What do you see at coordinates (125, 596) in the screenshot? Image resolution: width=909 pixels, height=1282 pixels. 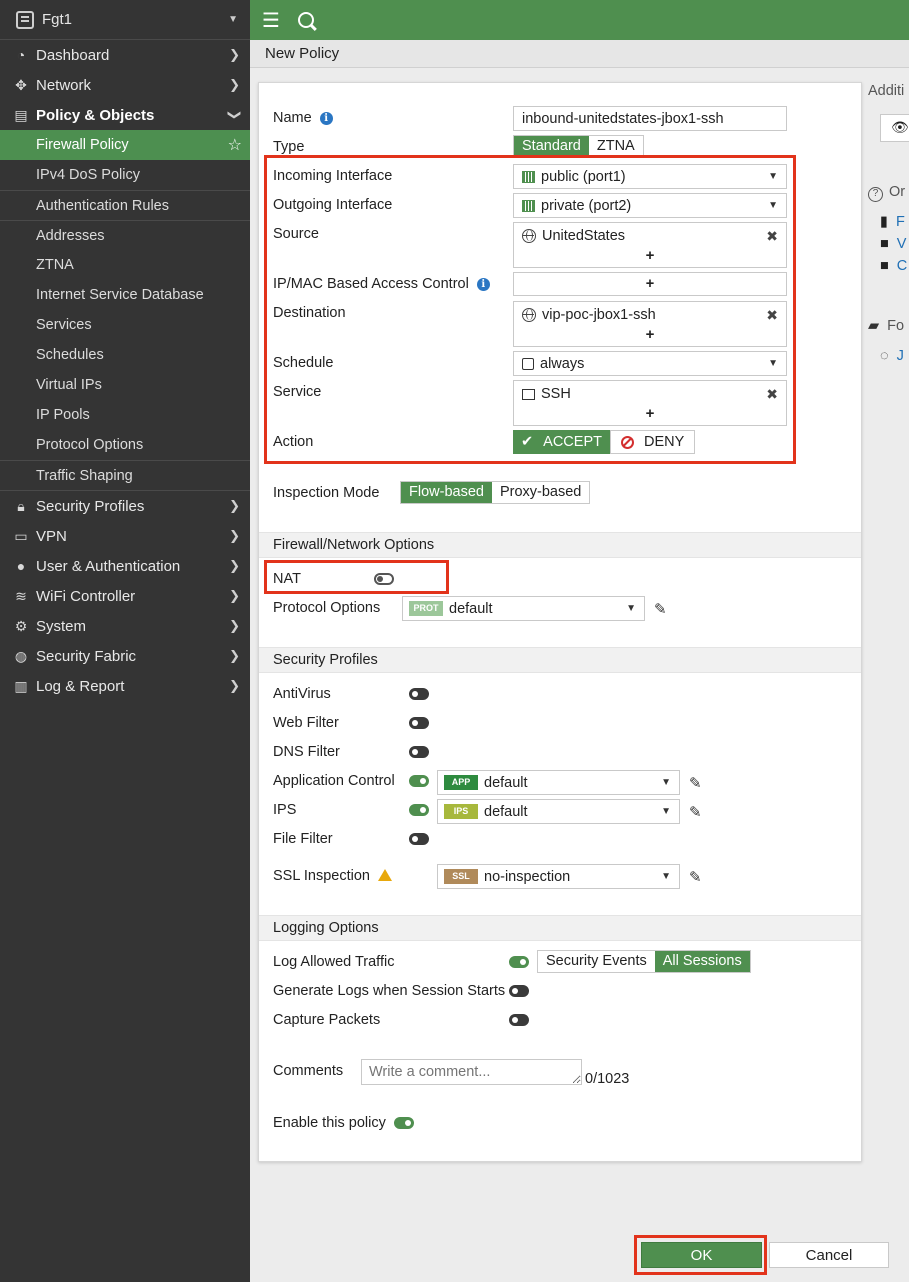 I see `sidebar-item-wifi-controller: ≋ WiFi Controller ❯` at bounding box center [125, 596].